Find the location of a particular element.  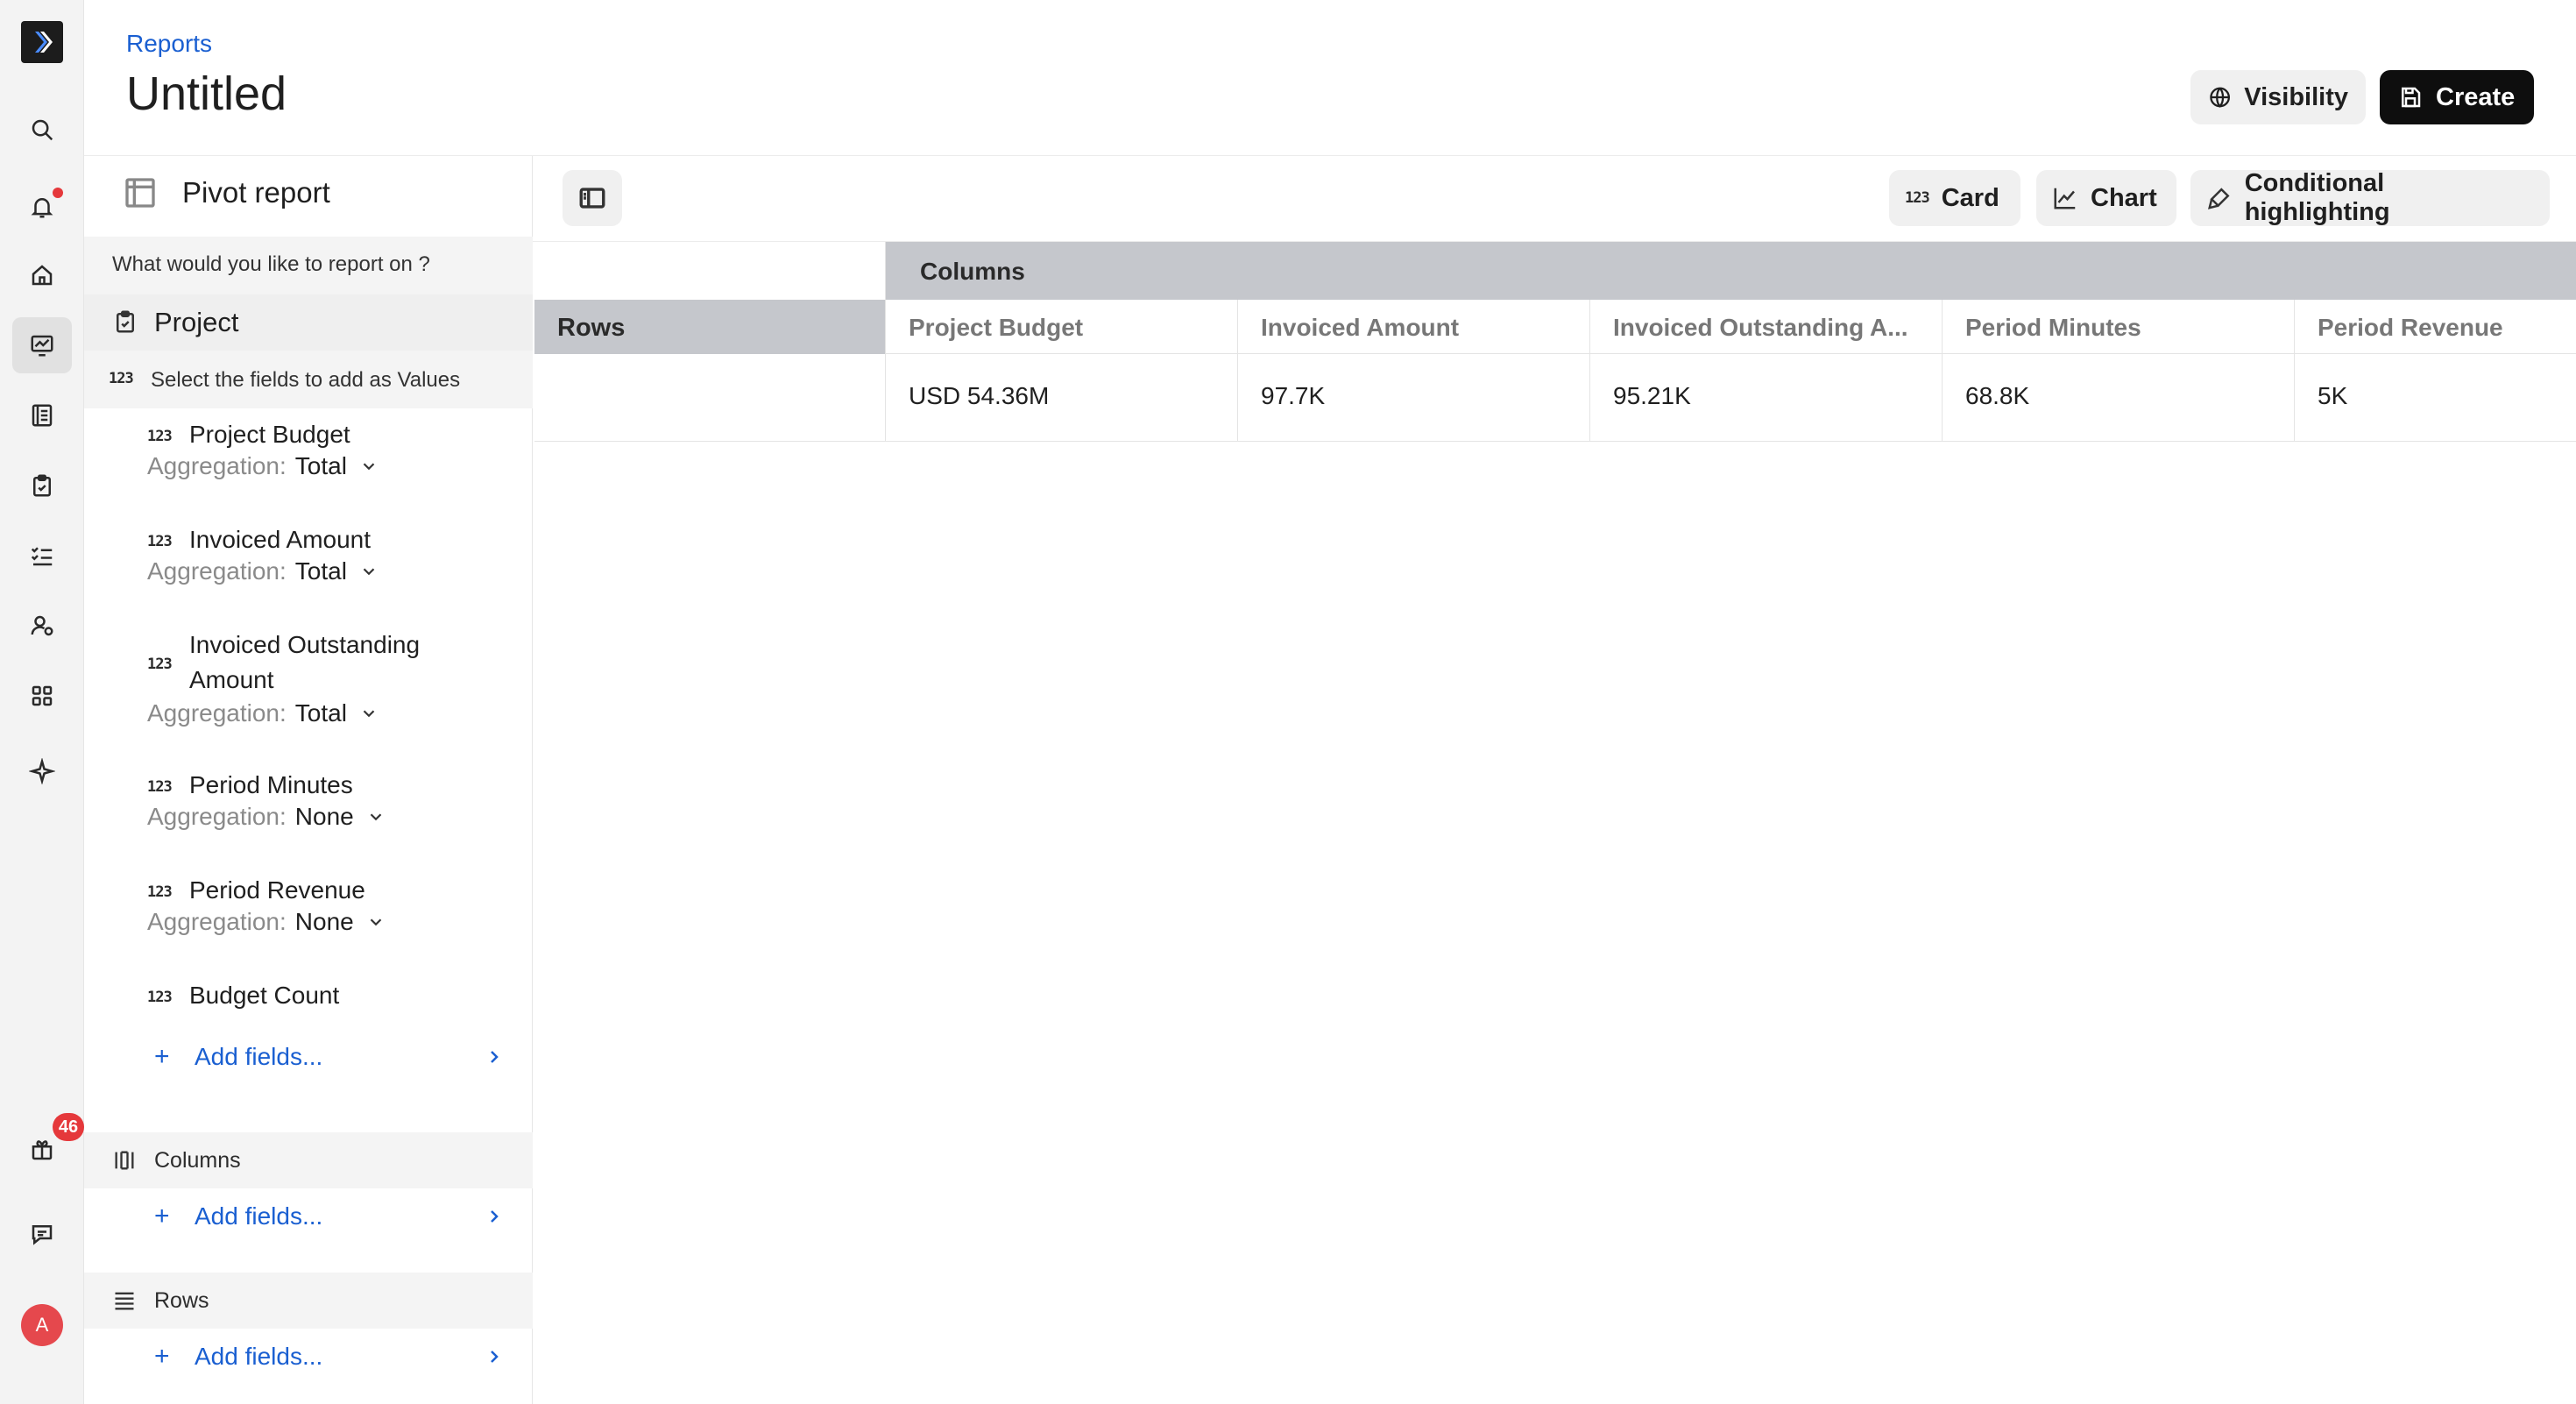

cell-value: 5K is located at coordinates (2333, 395).